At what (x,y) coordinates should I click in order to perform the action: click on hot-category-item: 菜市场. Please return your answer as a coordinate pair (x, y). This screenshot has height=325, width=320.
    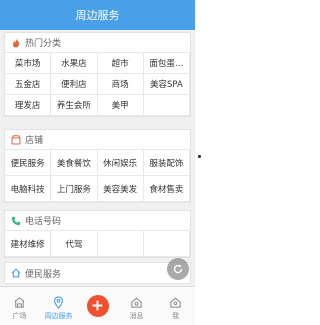
    Looking at the image, I should click on (28, 63).